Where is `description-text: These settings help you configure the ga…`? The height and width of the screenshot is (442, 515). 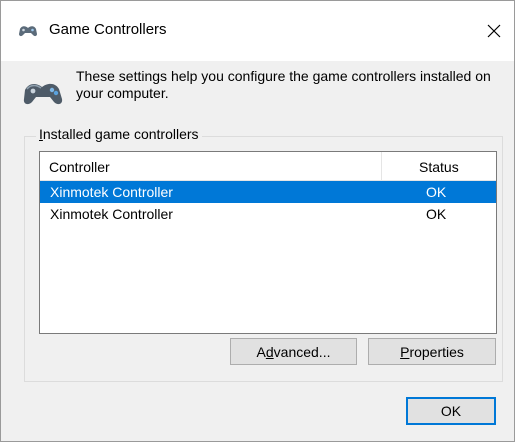 description-text: These settings help you configure the ga… is located at coordinates (283, 84).